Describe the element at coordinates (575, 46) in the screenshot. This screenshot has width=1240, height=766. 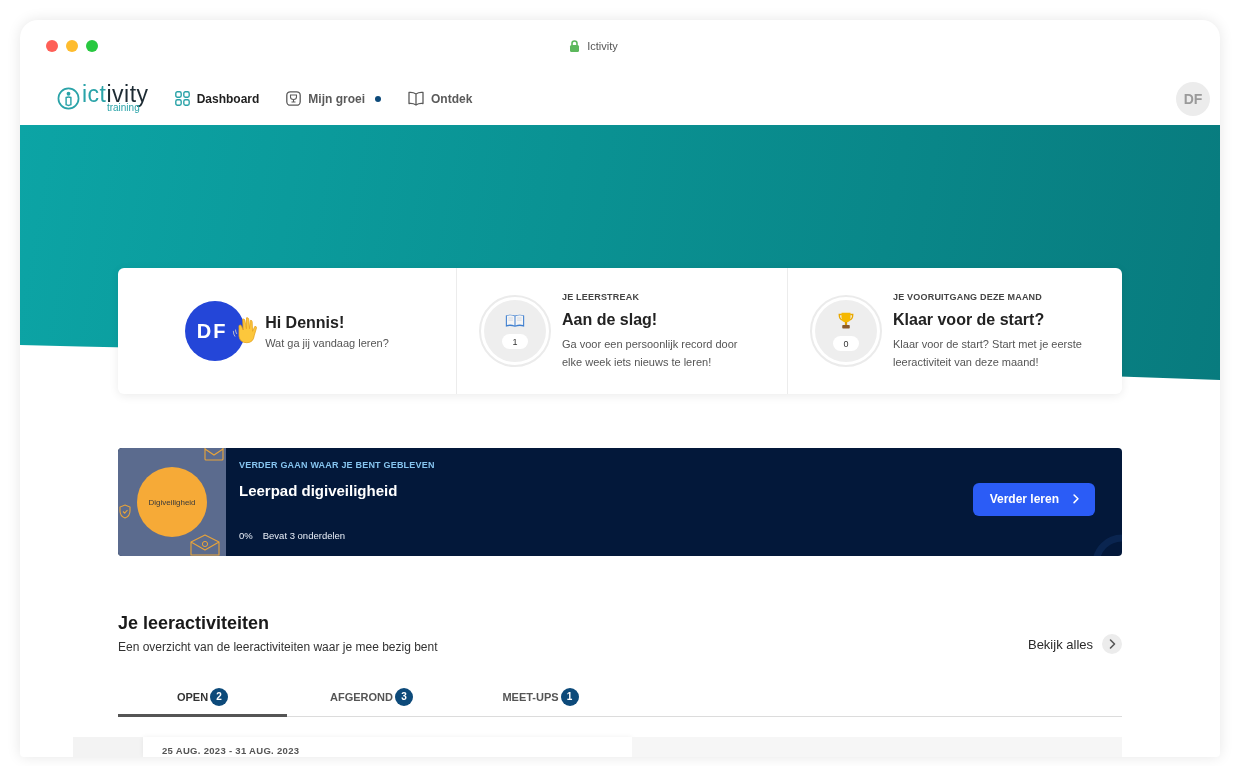
I see `lock-icon` at that location.